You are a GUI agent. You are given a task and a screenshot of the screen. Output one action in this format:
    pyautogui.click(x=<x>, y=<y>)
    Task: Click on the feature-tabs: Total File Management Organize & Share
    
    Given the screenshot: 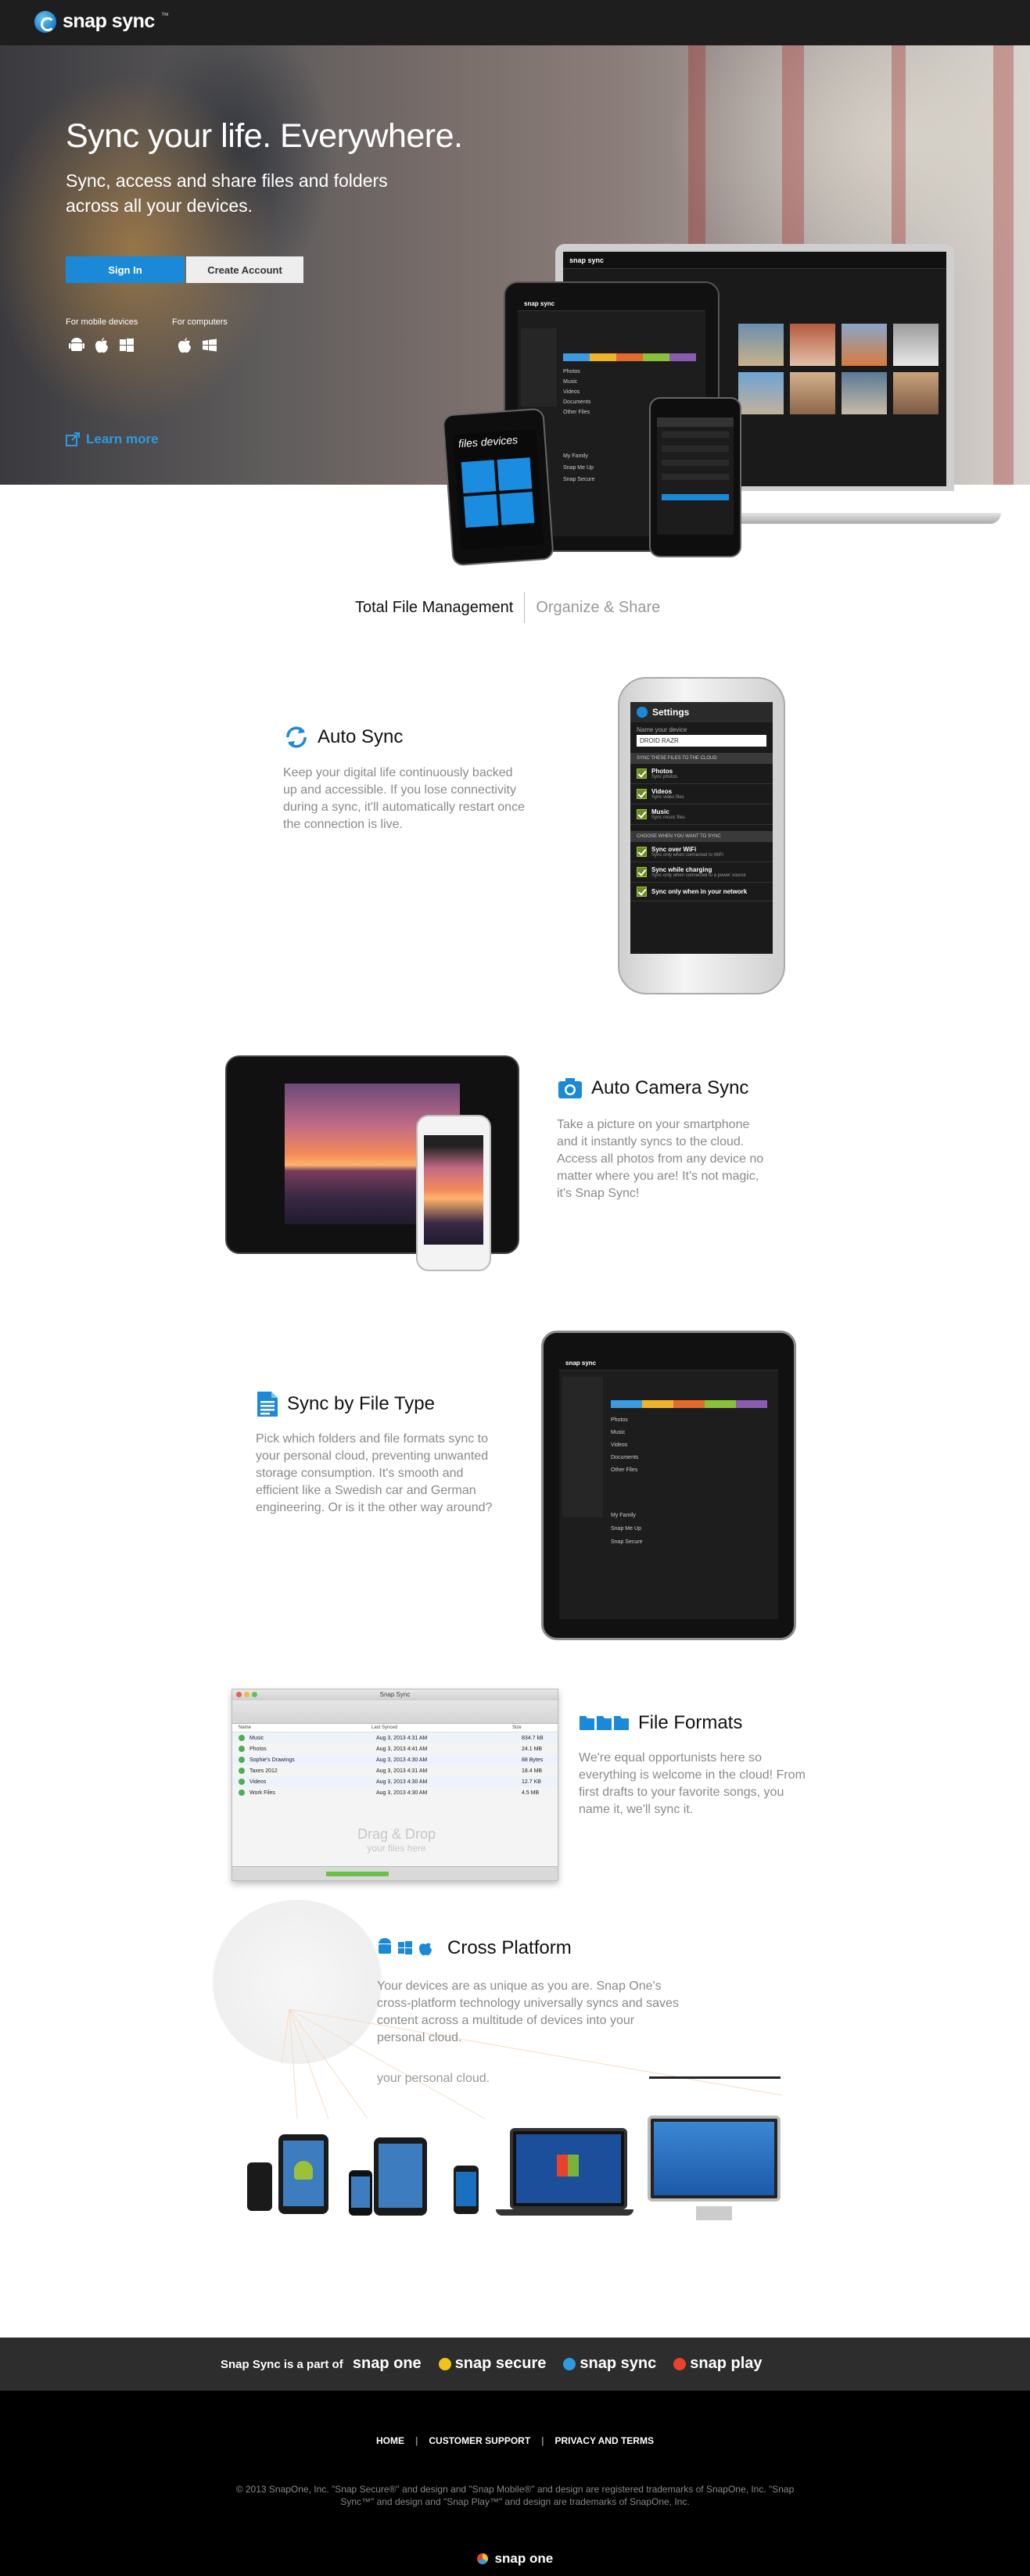 What is the action you would take?
    pyautogui.click(x=508, y=607)
    